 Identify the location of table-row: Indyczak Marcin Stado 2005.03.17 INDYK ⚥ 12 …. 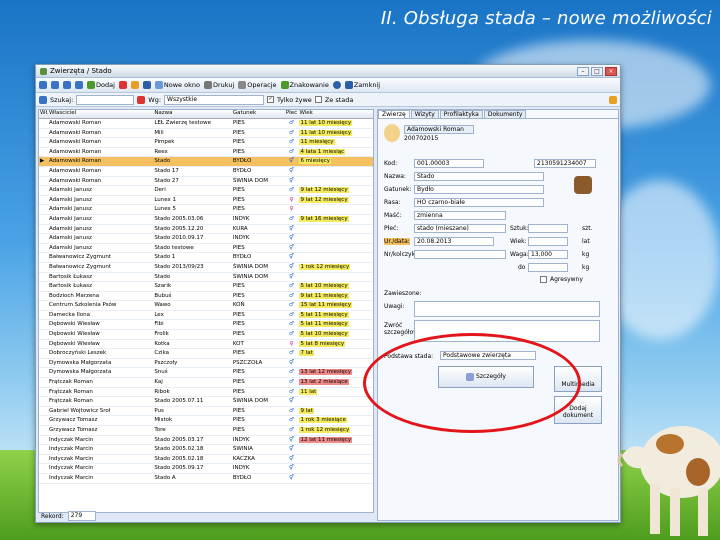
(206, 441).